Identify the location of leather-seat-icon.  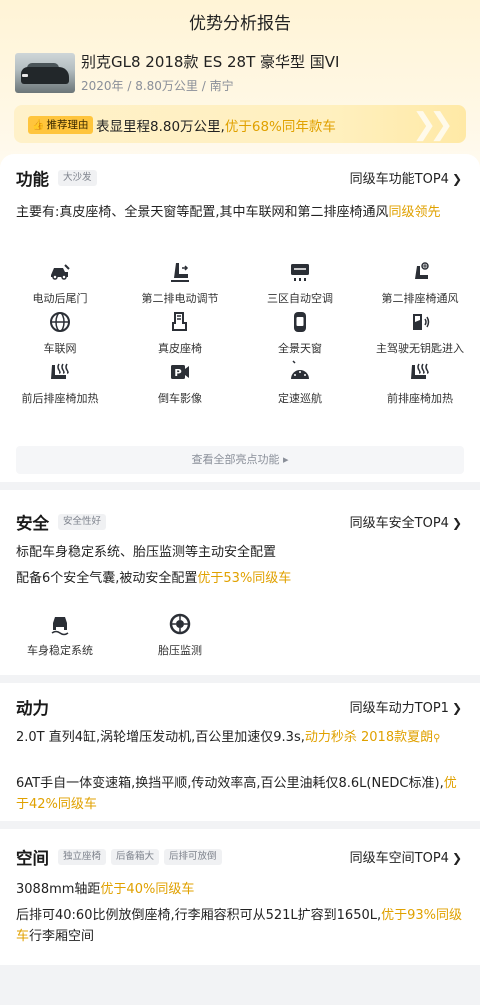
(180, 322).